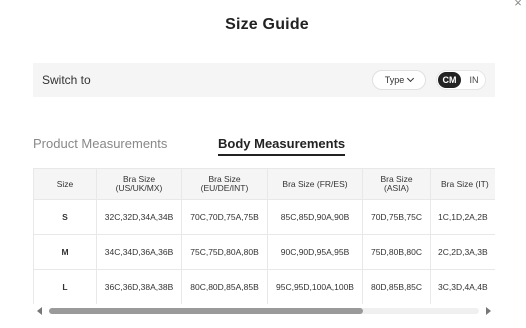 This screenshot has height=328, width=526. What do you see at coordinates (315, 252) in the screenshot?
I see `table-cell: 90C,90D,95A,95B` at bounding box center [315, 252].